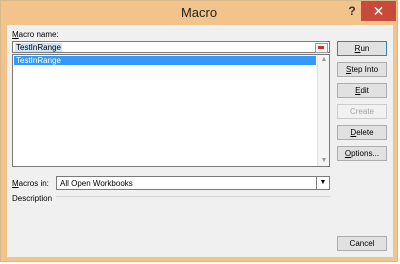 The image size is (400, 264). I want to click on run-label: un, so click(365, 48).